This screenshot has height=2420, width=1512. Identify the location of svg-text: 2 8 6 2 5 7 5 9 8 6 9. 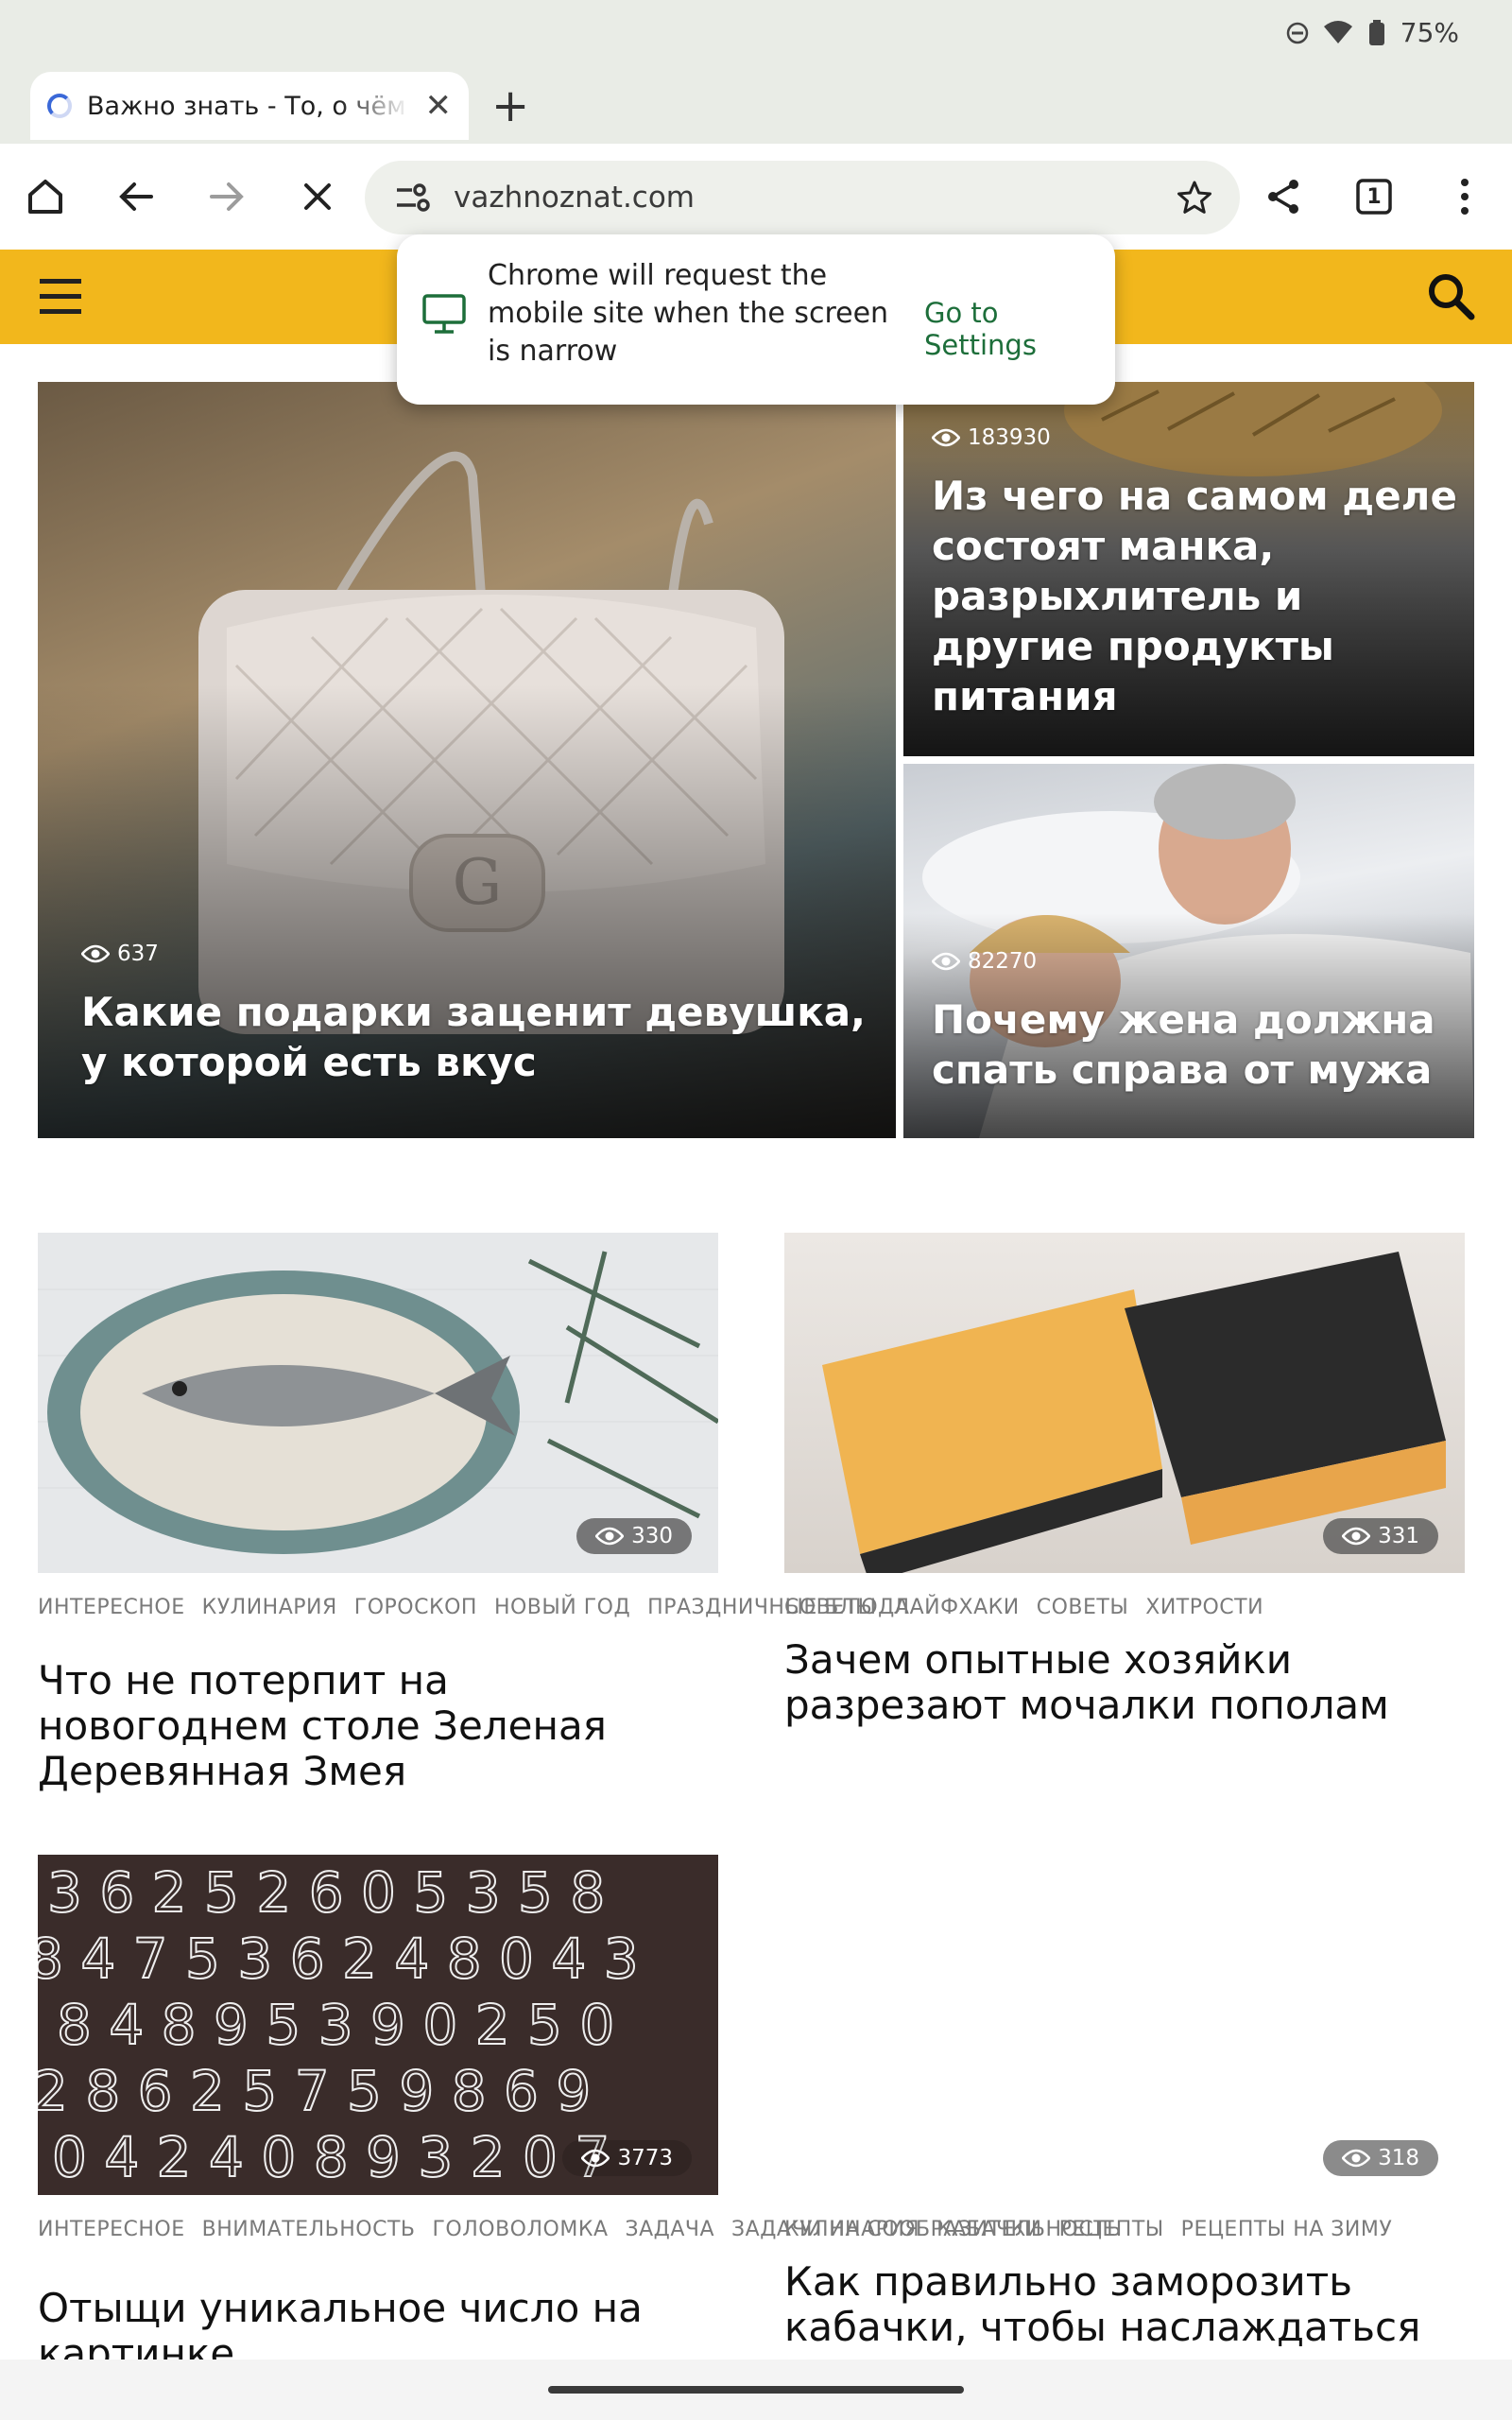
(314, 2091).